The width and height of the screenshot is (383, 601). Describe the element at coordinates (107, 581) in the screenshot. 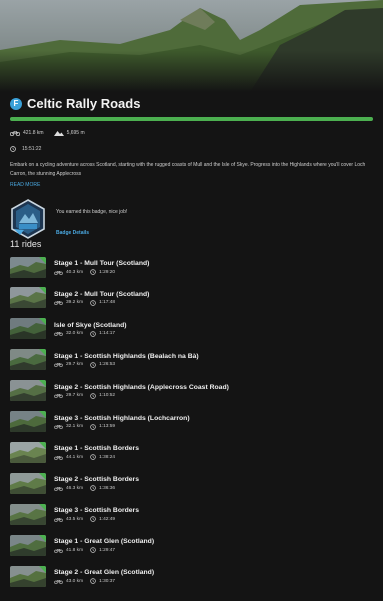

I see `ride-time: 1:30:37` at that location.